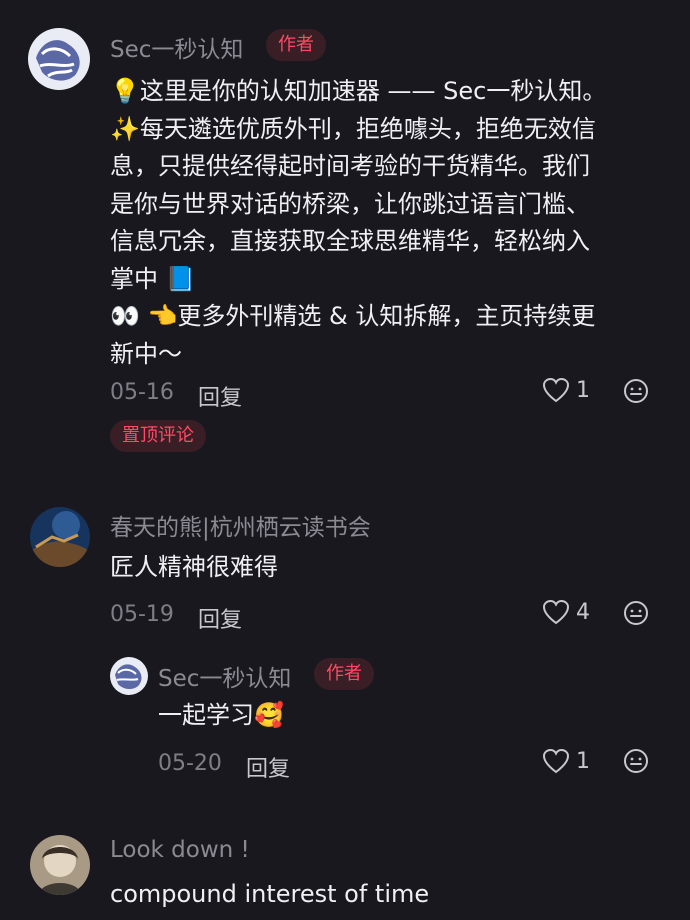 Image resolution: width=690 pixels, height=920 pixels. Describe the element at coordinates (583, 612) in the screenshot. I see `like-count: 4` at that location.